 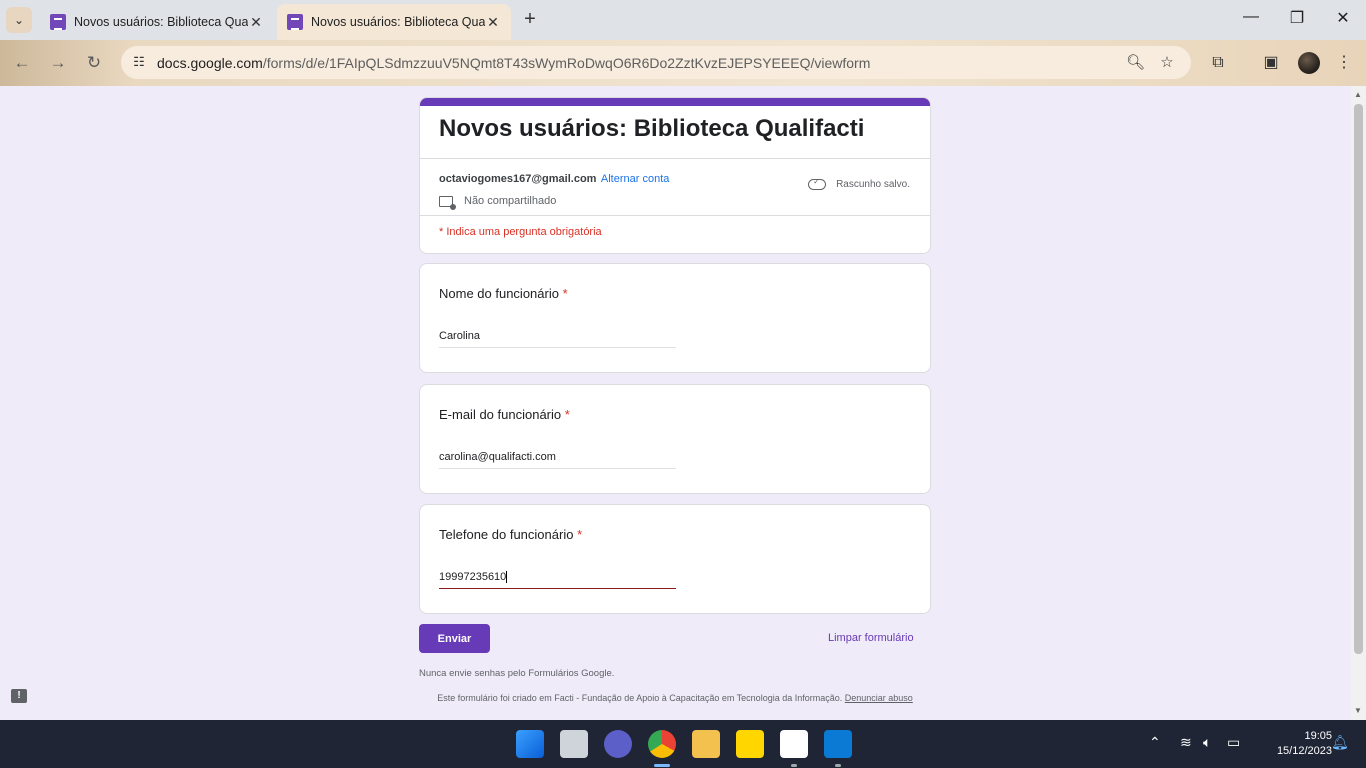 What do you see at coordinates (1297, 20) in the screenshot?
I see `restore-icon: ❐` at bounding box center [1297, 20].